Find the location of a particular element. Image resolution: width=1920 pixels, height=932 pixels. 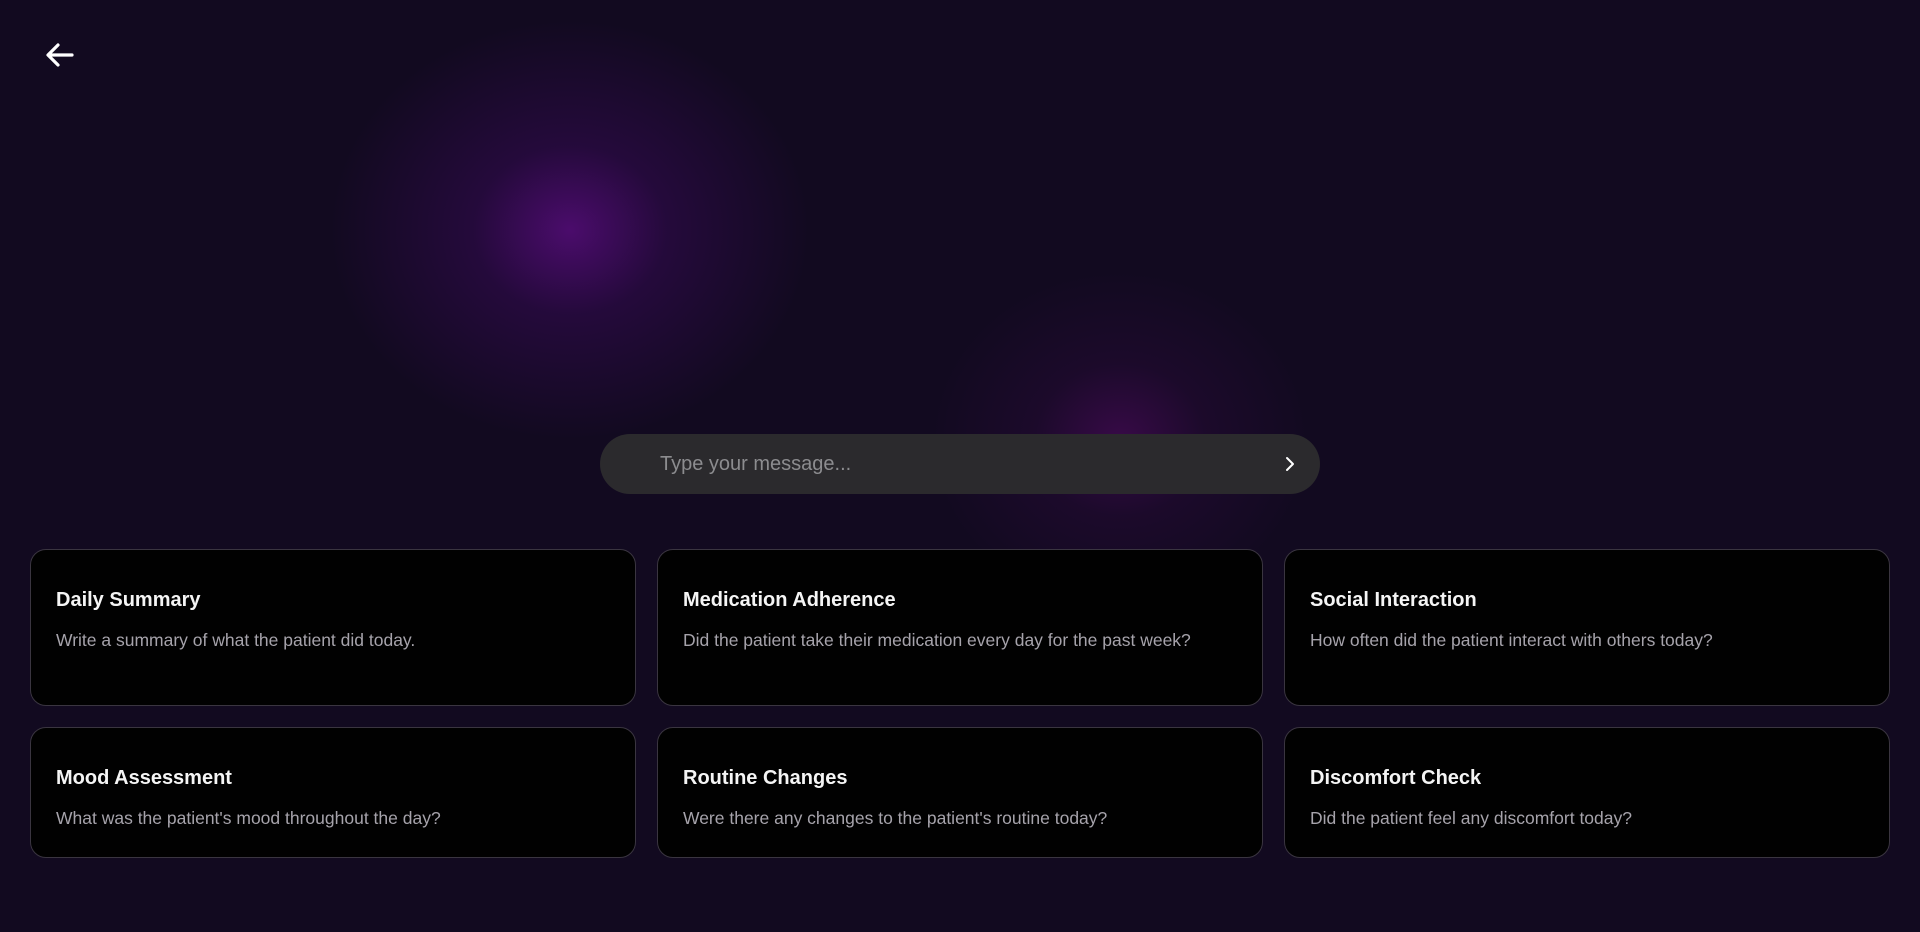

card-title: Mood Assessment is located at coordinates (144, 778).